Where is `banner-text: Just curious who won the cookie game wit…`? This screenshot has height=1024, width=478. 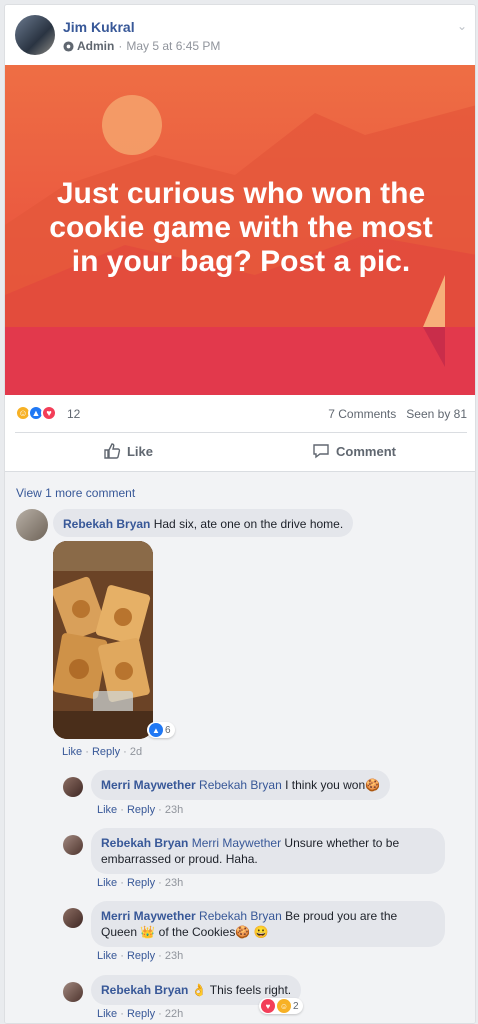
banner-text: Just curious who won the cookie game wit… is located at coordinates (241, 227).